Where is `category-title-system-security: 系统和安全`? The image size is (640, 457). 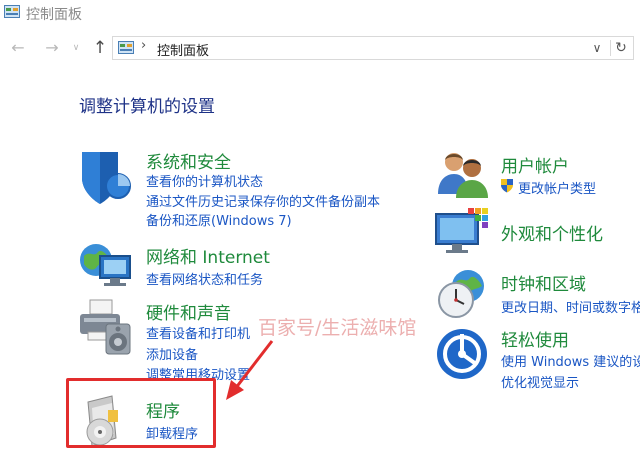 category-title-system-security: 系统和安全 is located at coordinates (188, 160).